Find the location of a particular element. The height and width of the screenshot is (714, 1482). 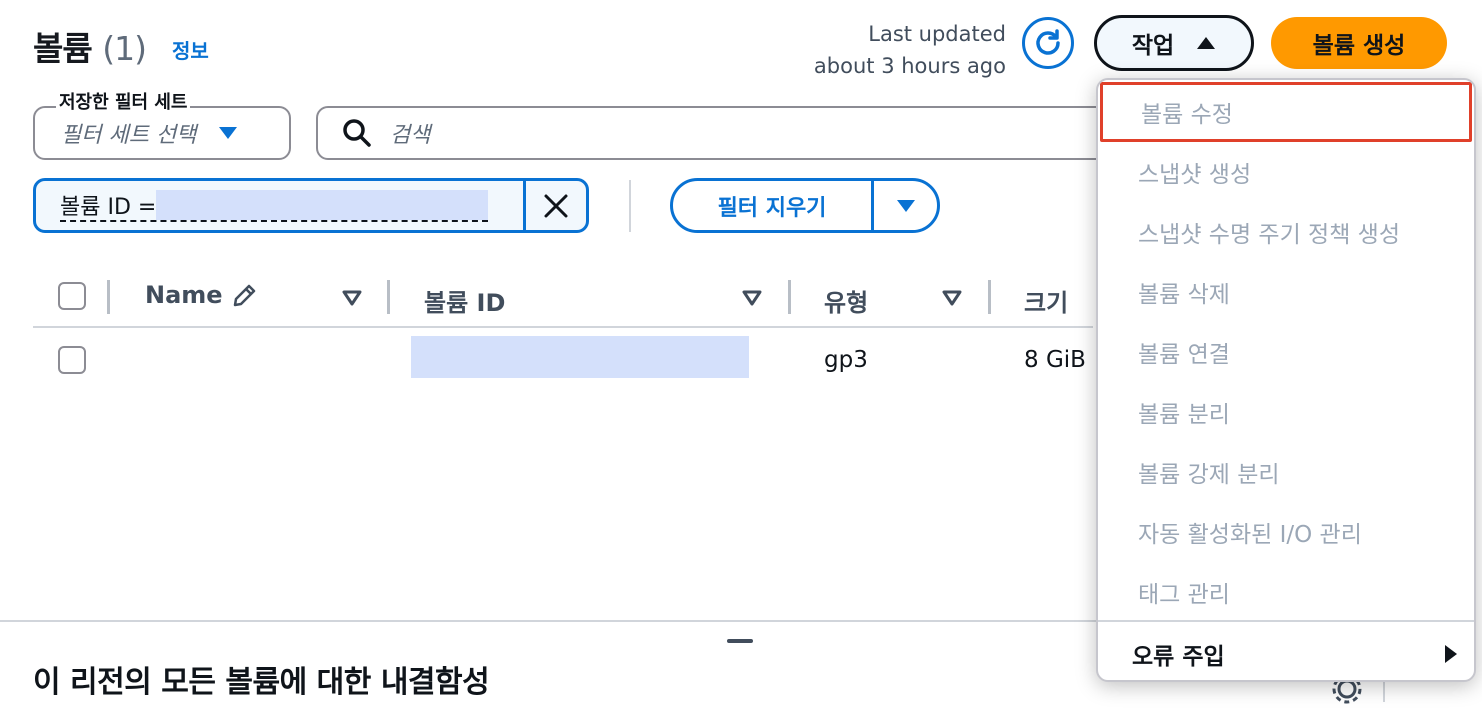

close-icon is located at coordinates (556, 205).